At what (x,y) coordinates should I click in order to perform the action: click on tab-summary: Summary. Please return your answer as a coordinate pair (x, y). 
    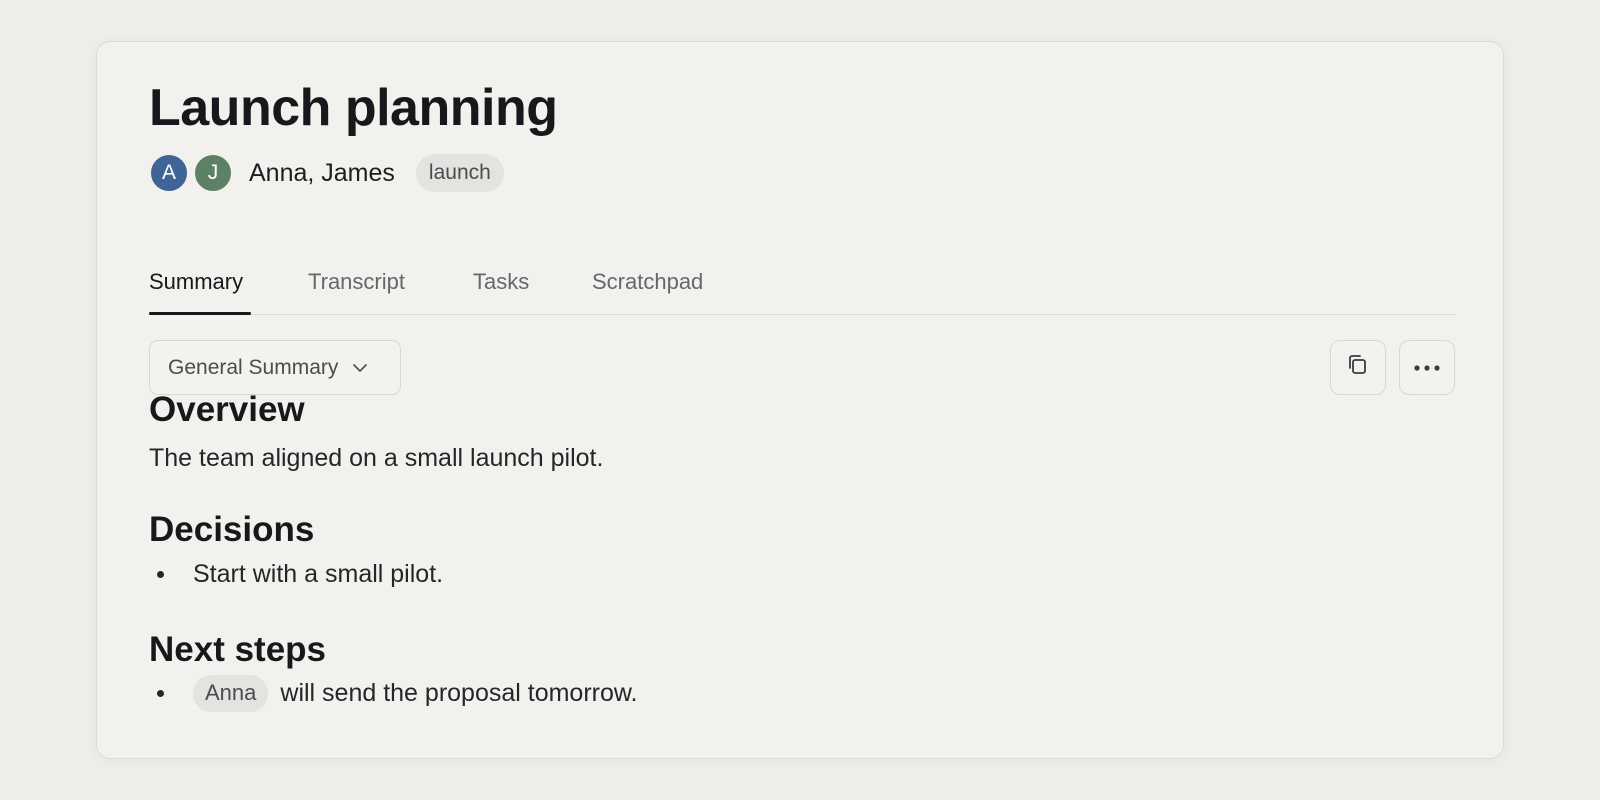
    Looking at the image, I should click on (196, 282).